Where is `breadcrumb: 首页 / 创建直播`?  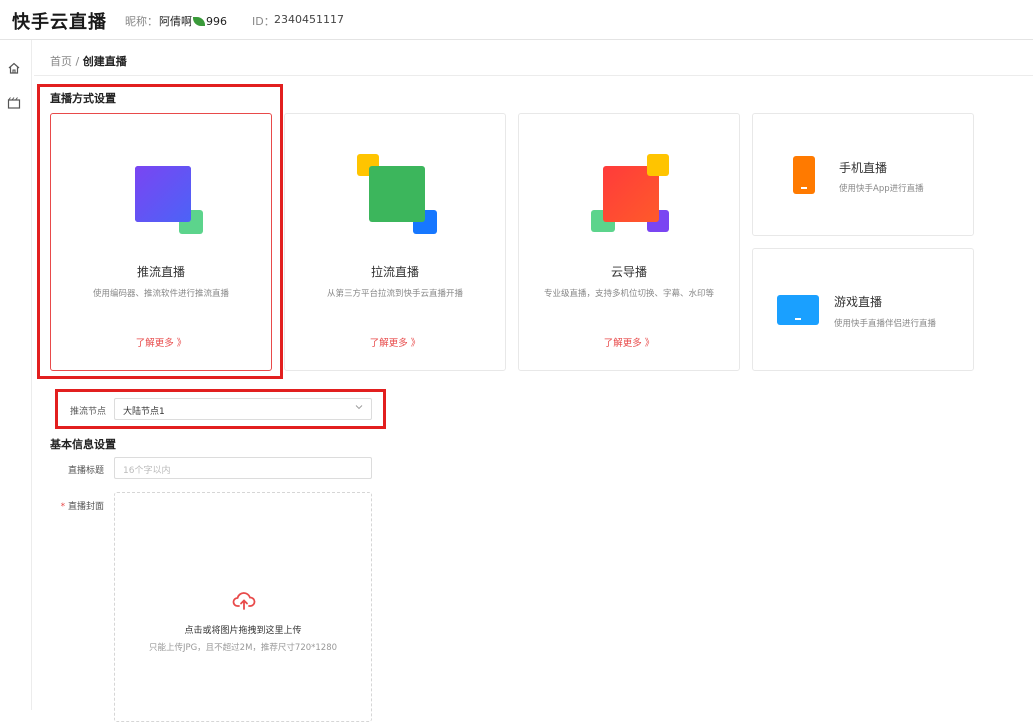 breadcrumb: 首页 / 创建直播 is located at coordinates (88, 61).